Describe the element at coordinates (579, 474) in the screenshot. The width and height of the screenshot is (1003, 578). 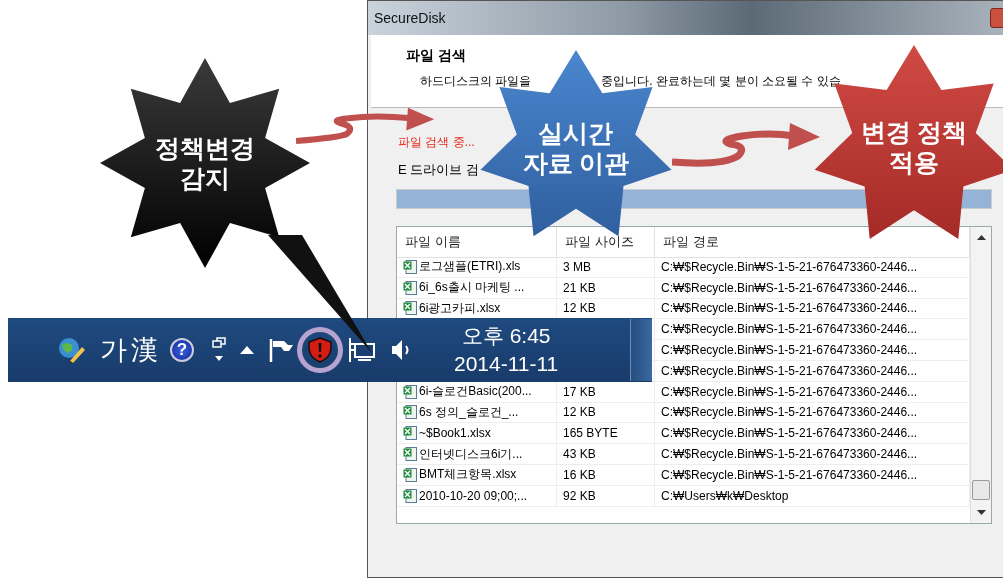
I see `file-size: 16 KB` at that location.